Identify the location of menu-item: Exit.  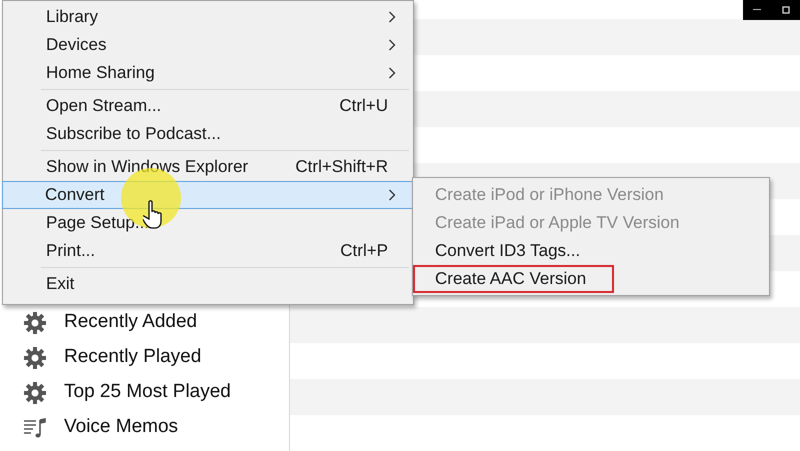
(208, 284).